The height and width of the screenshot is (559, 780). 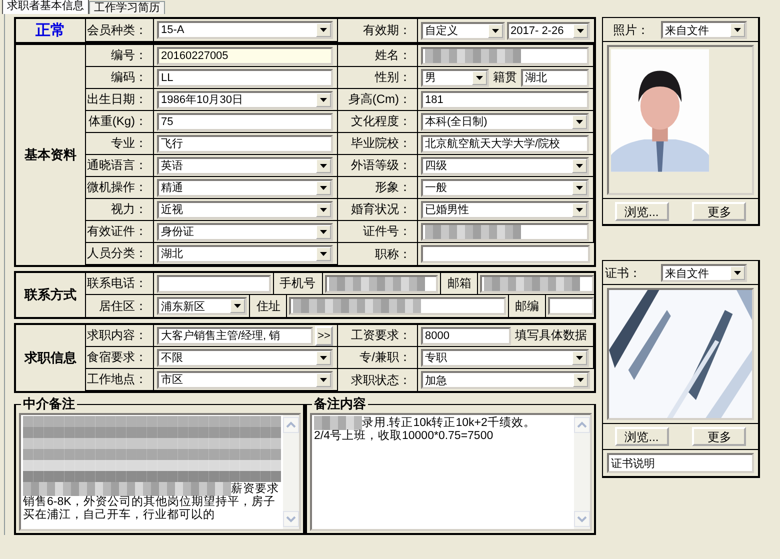 What do you see at coordinates (49, 404) in the screenshot?
I see `group-title: 中介备注` at bounding box center [49, 404].